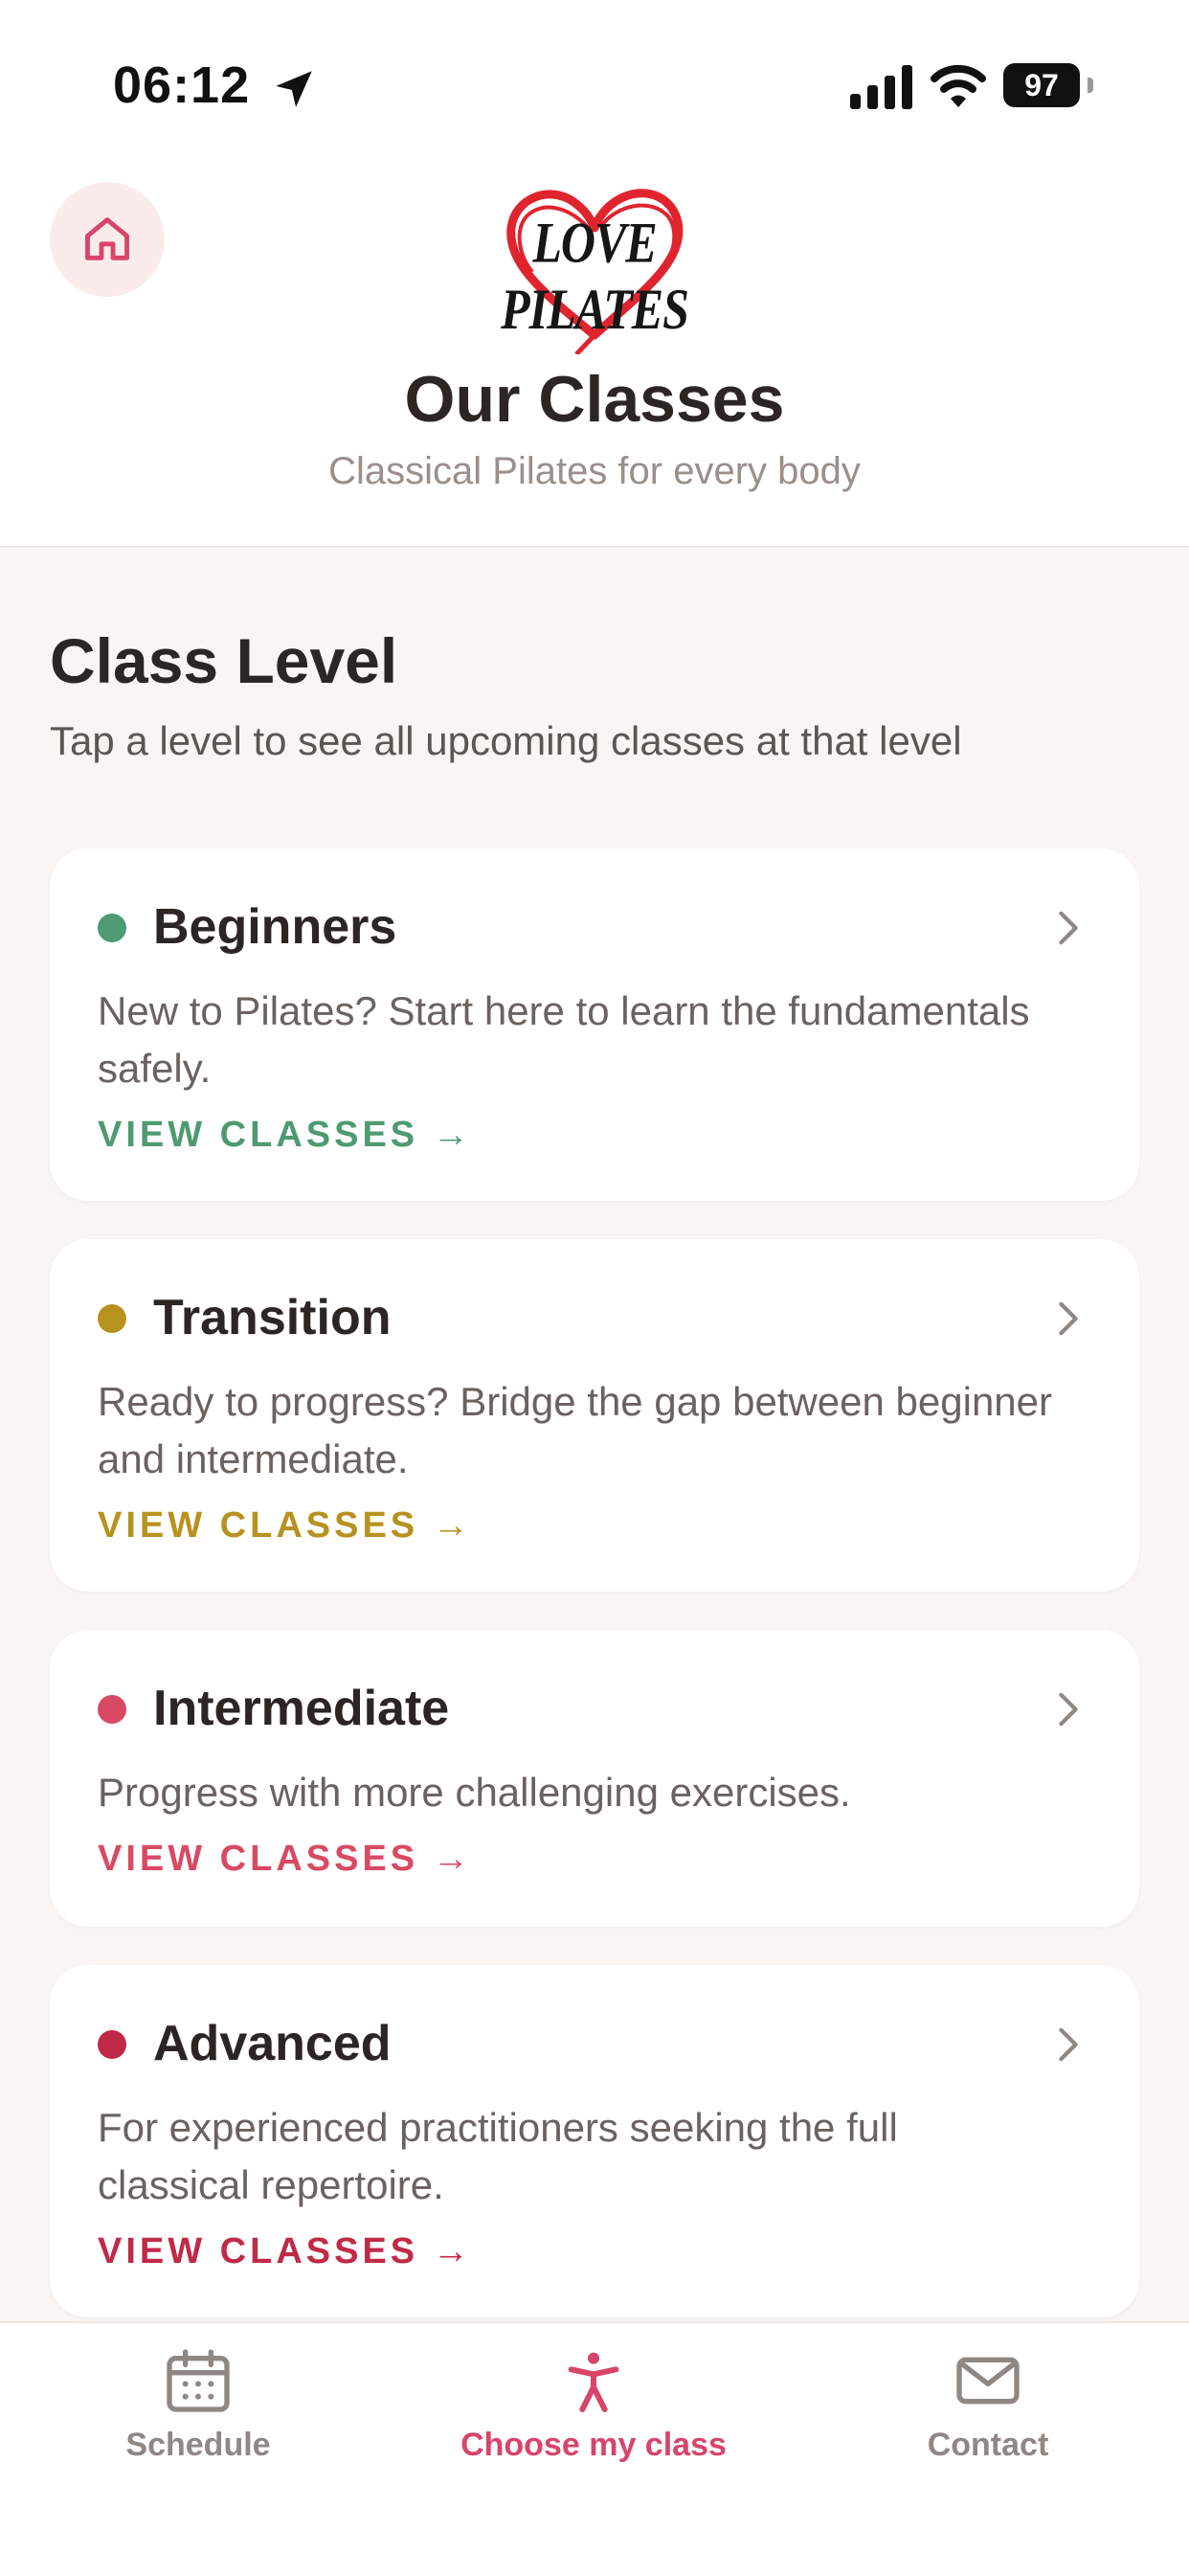 This screenshot has width=1189, height=2576. What do you see at coordinates (594, 86) in the screenshot?
I see `status-bar: 06:12 97` at bounding box center [594, 86].